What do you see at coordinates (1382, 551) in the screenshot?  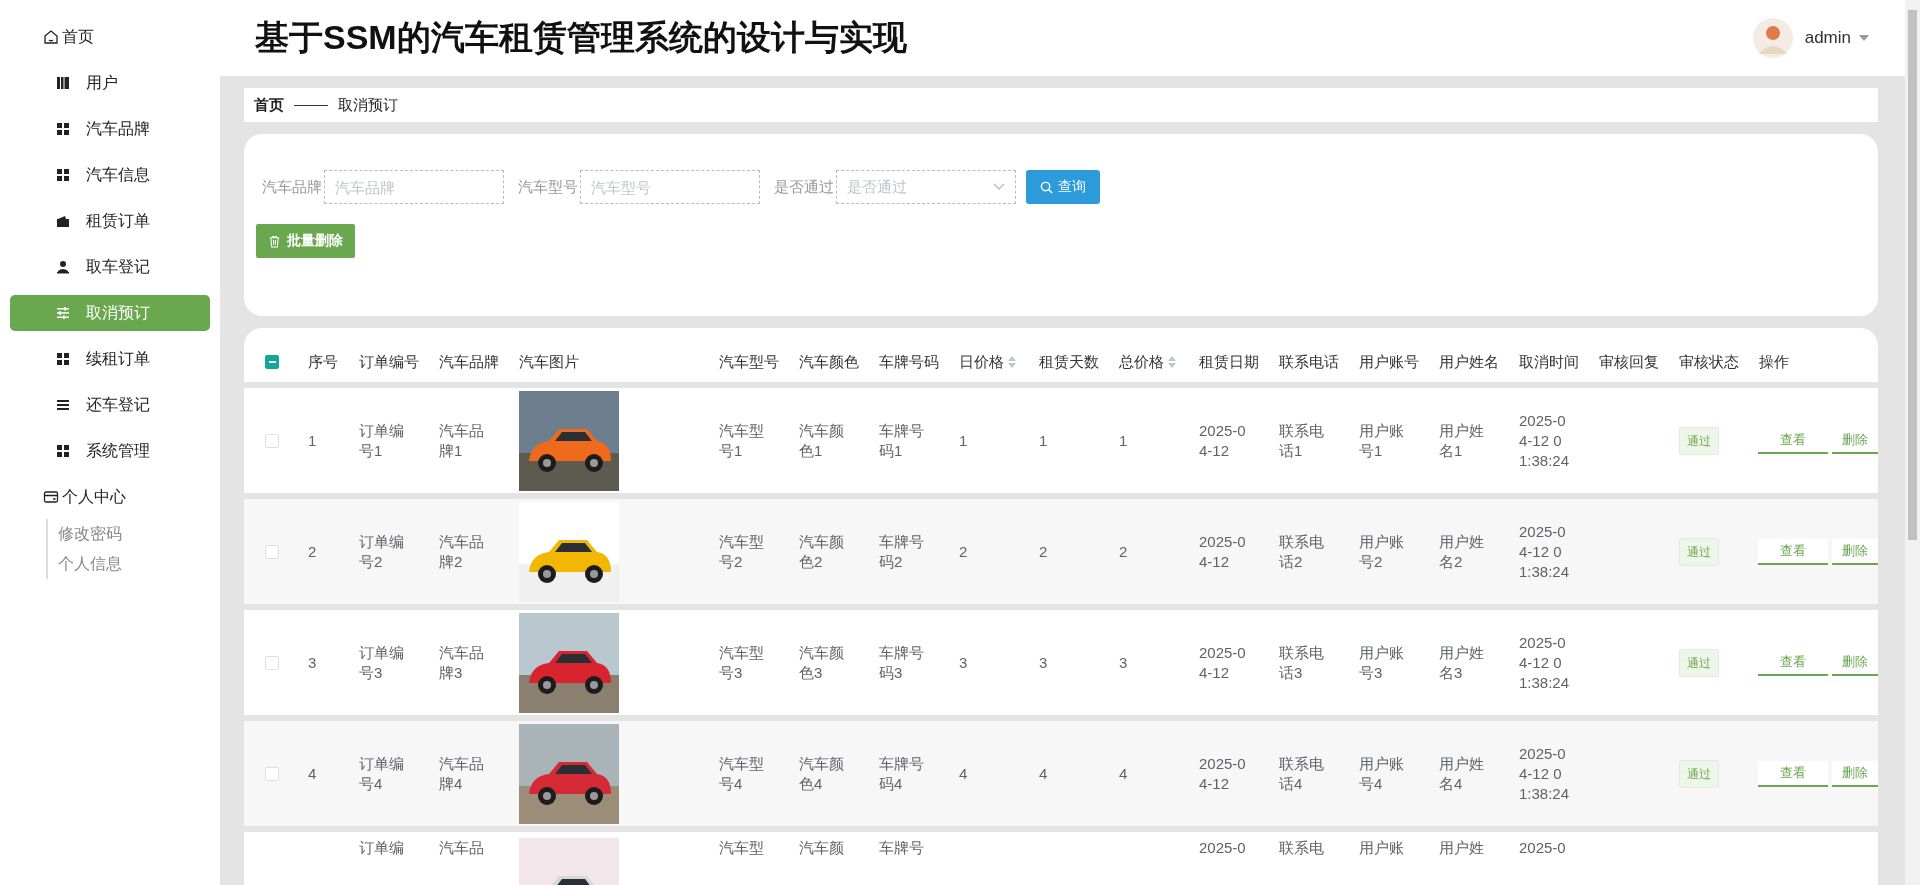 I see `table-cell-text: 用户账号2` at bounding box center [1382, 551].